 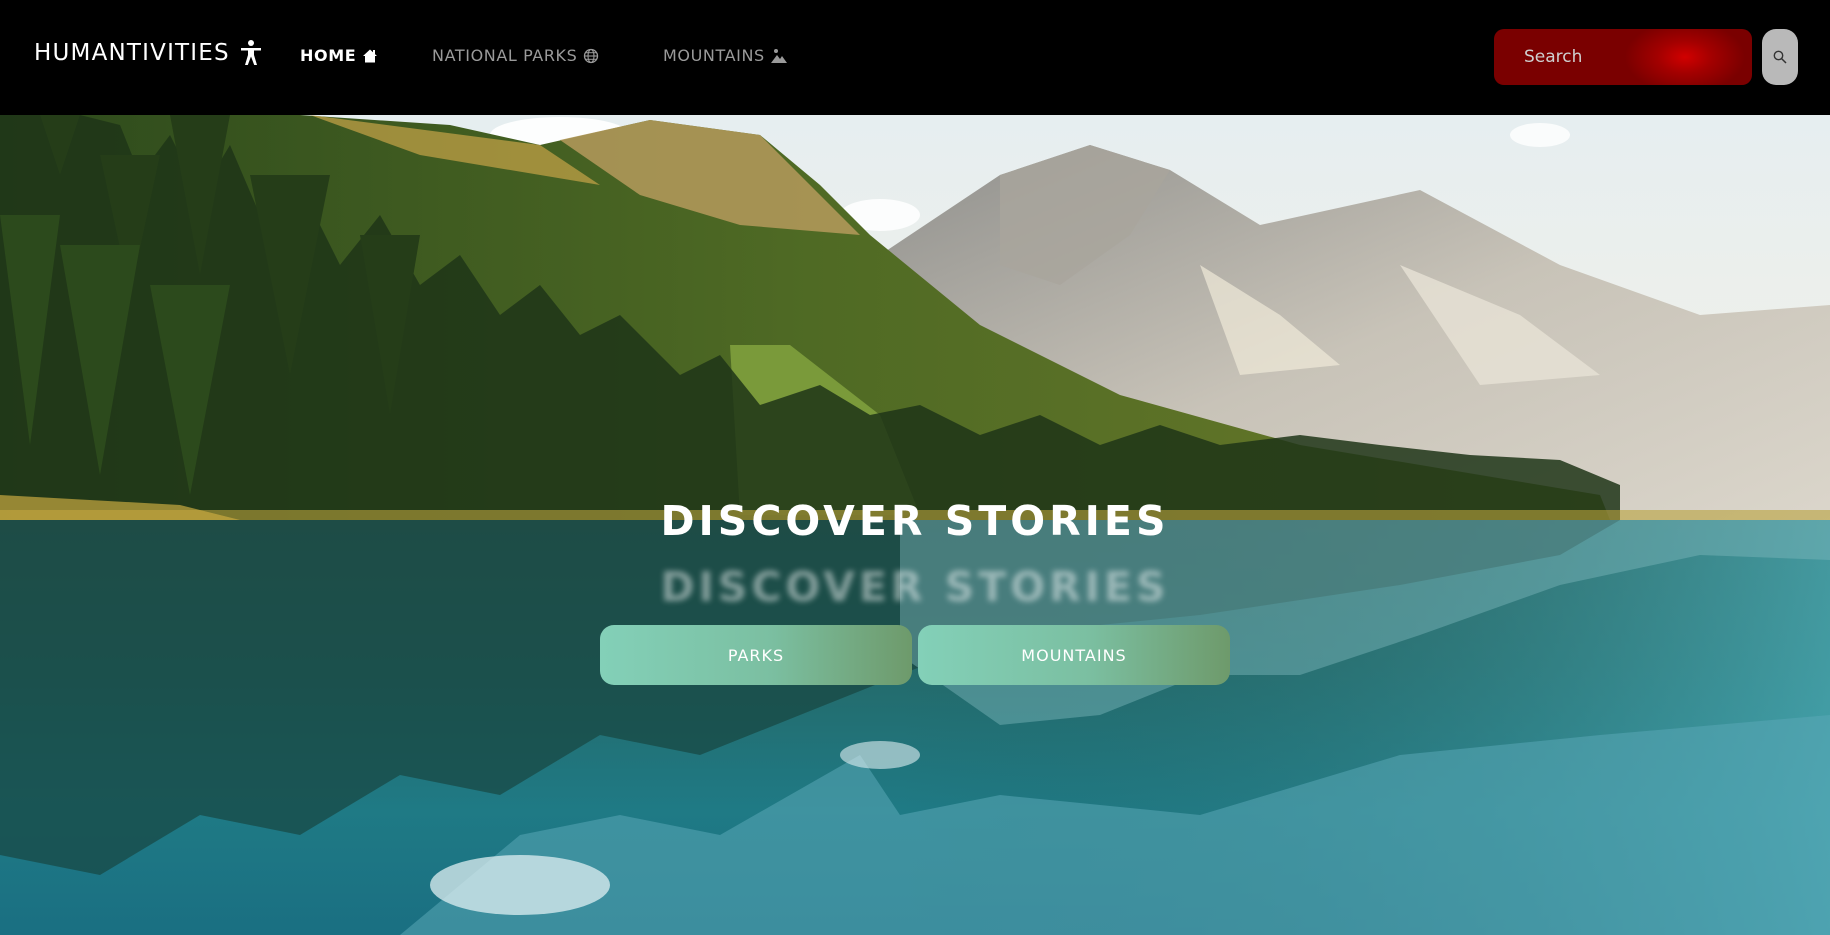 What do you see at coordinates (505, 55) in the screenshot?
I see `nav-link-national-parks-label: NATIONAL PARKS` at bounding box center [505, 55].